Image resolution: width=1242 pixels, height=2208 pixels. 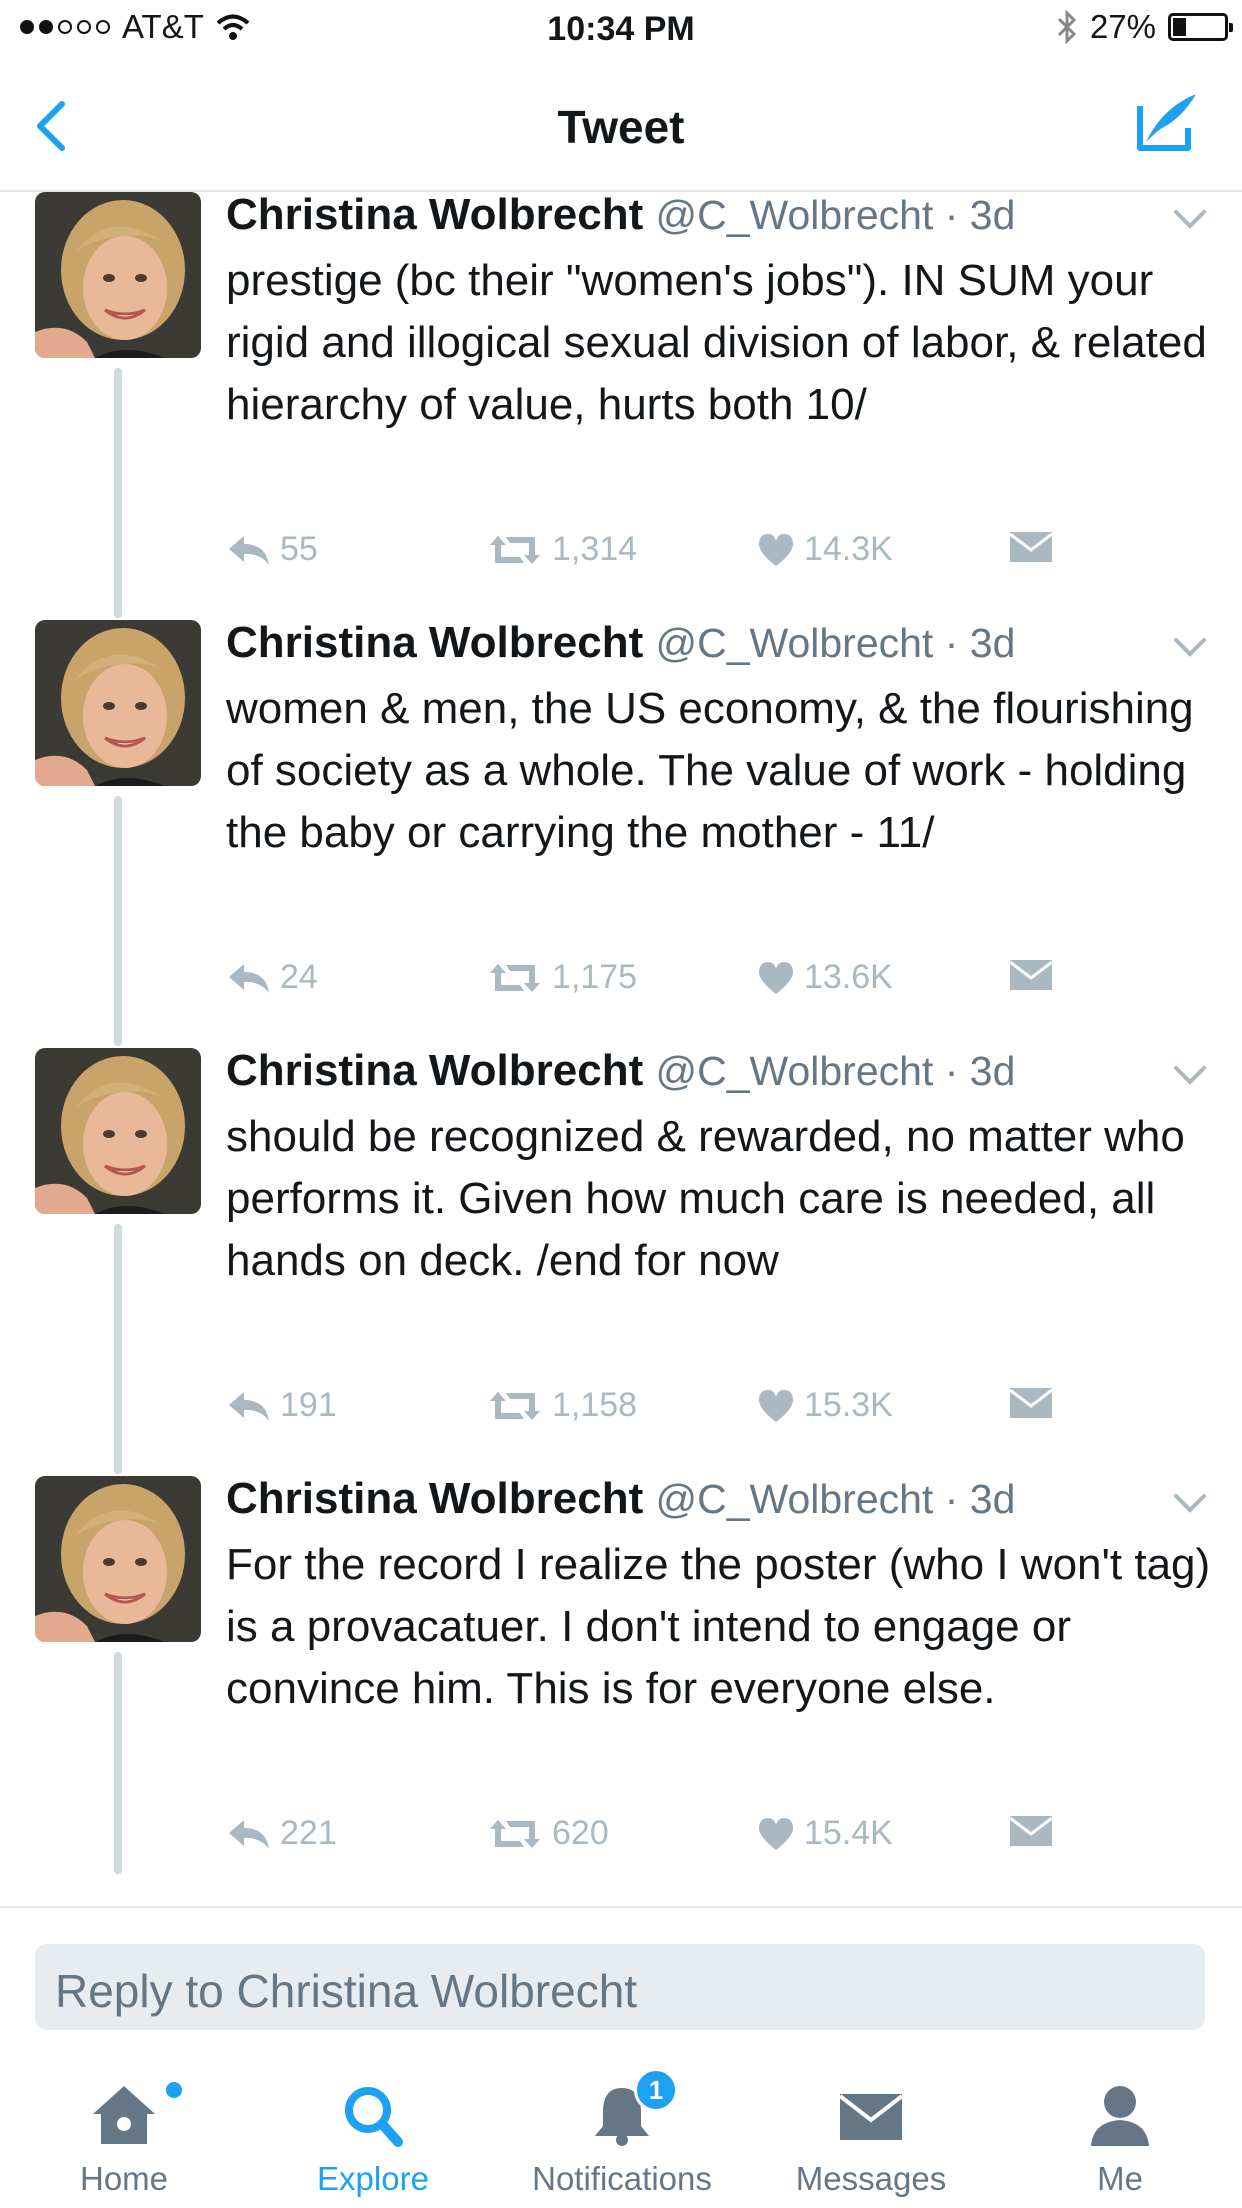 I want to click on battery-icon, so click(x=1200, y=27).